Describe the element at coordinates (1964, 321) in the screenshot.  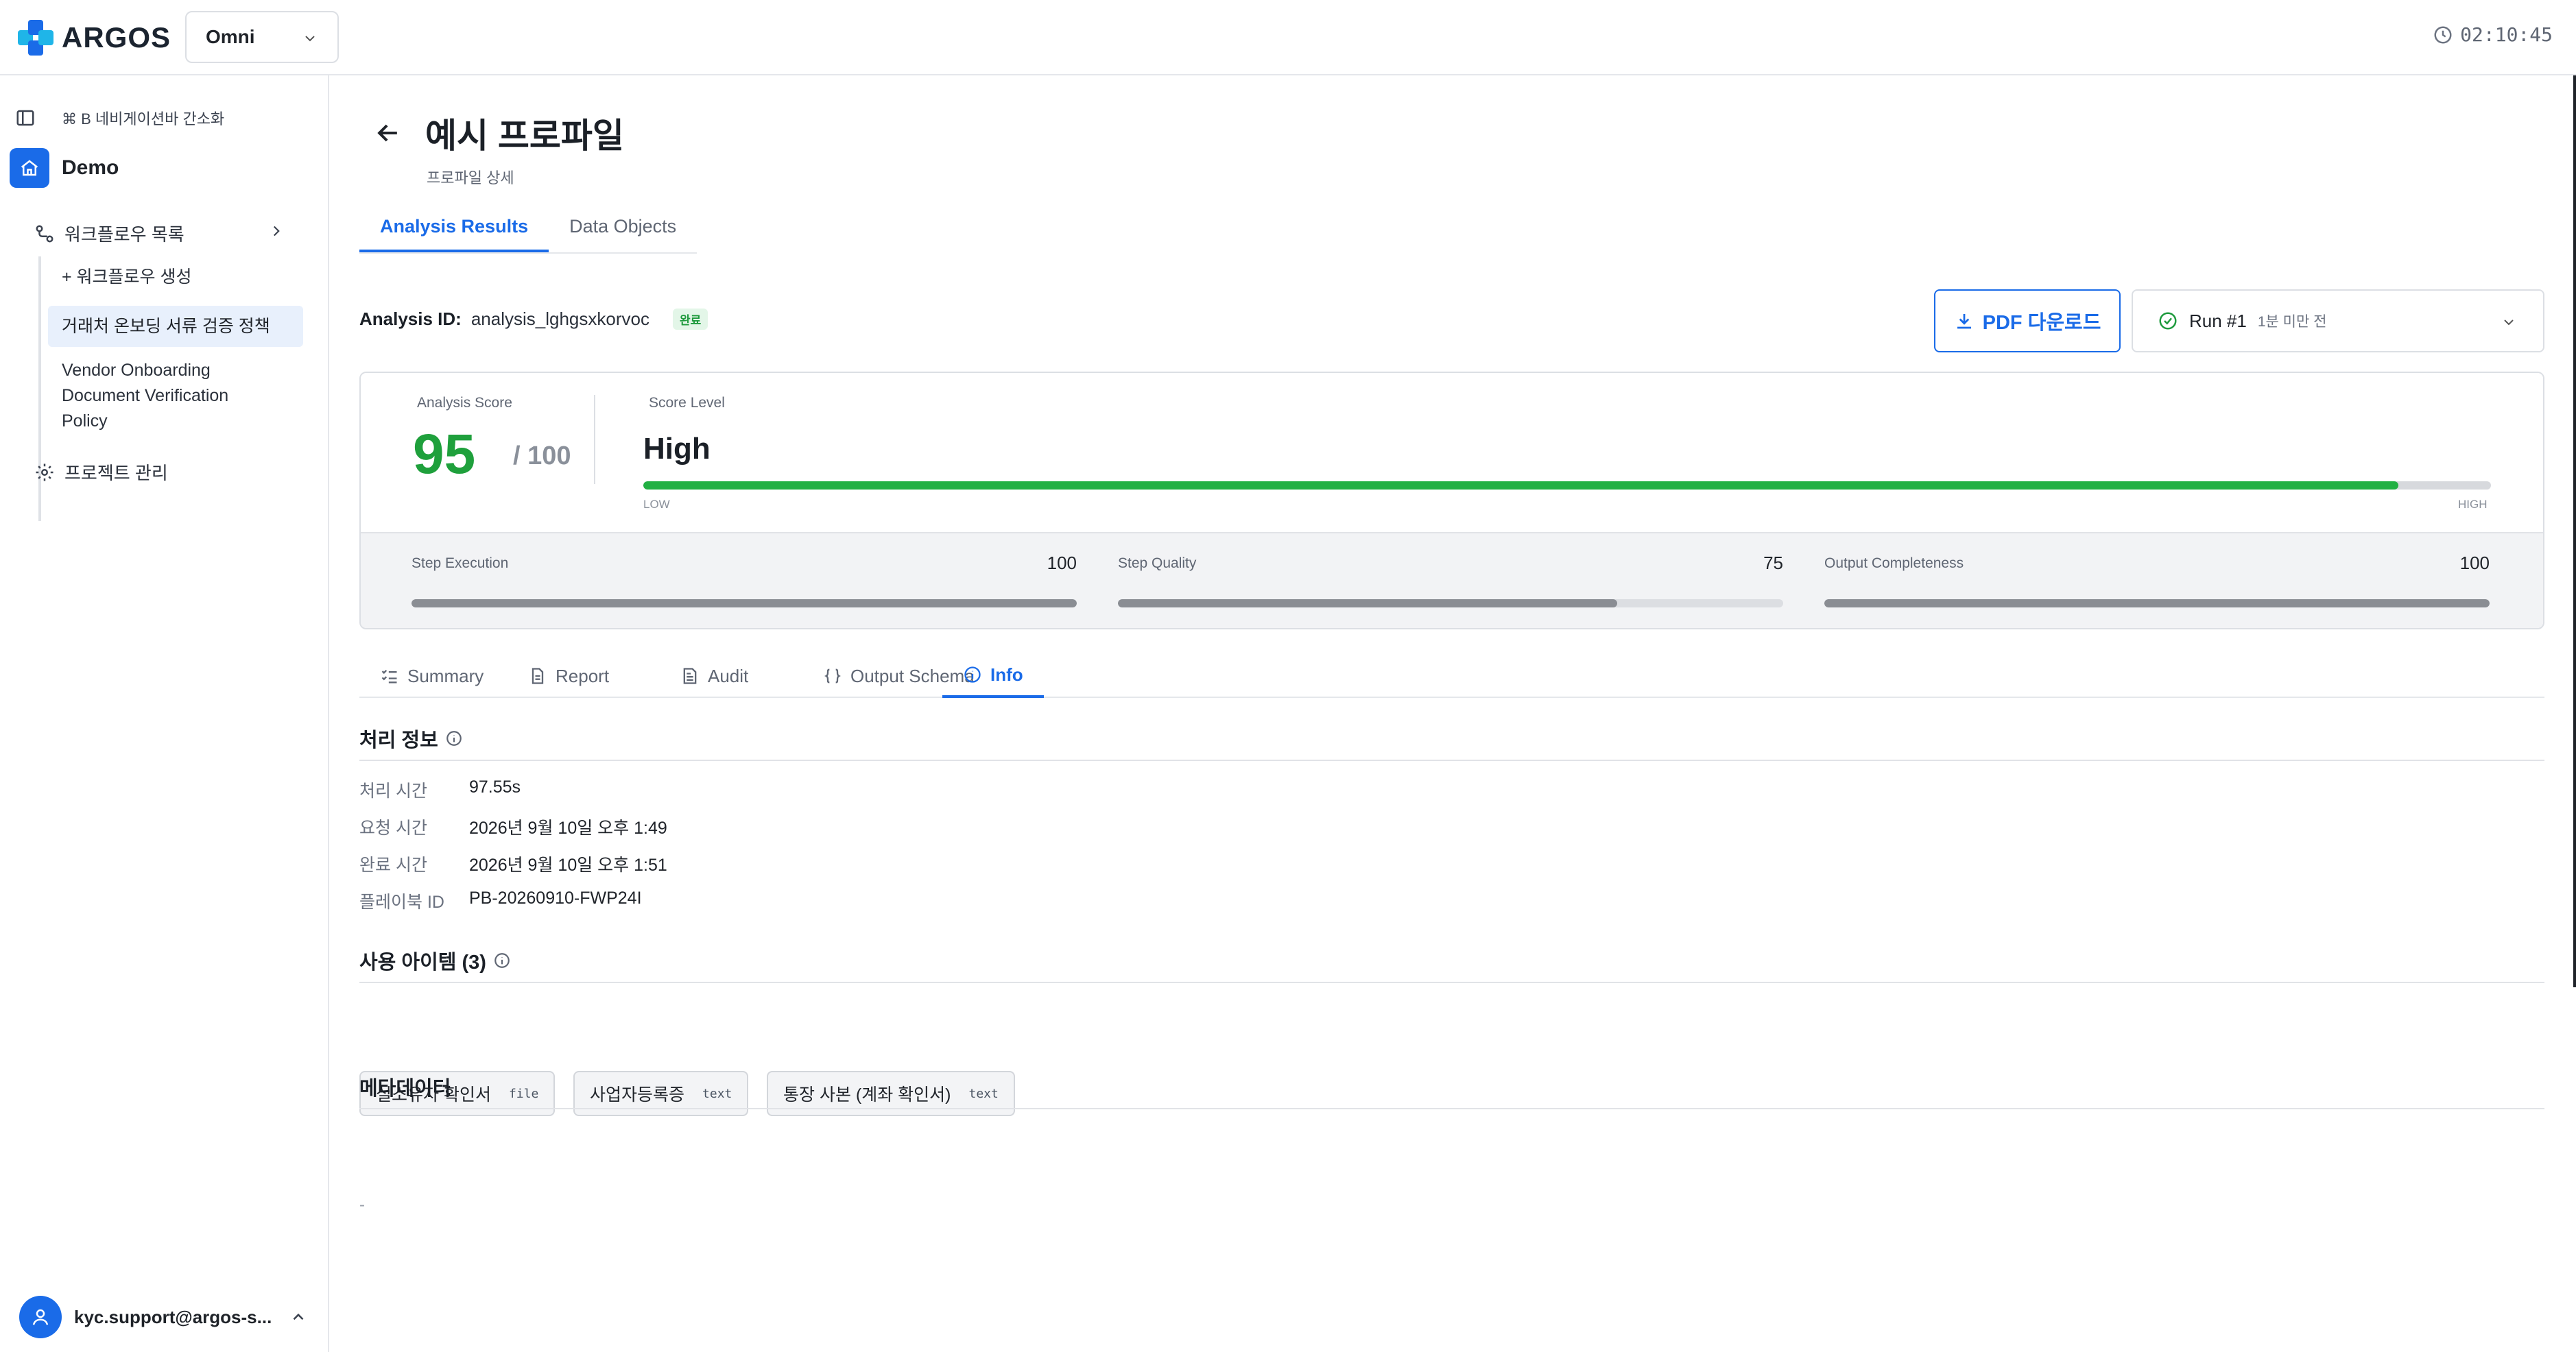
I see `download-icon` at that location.